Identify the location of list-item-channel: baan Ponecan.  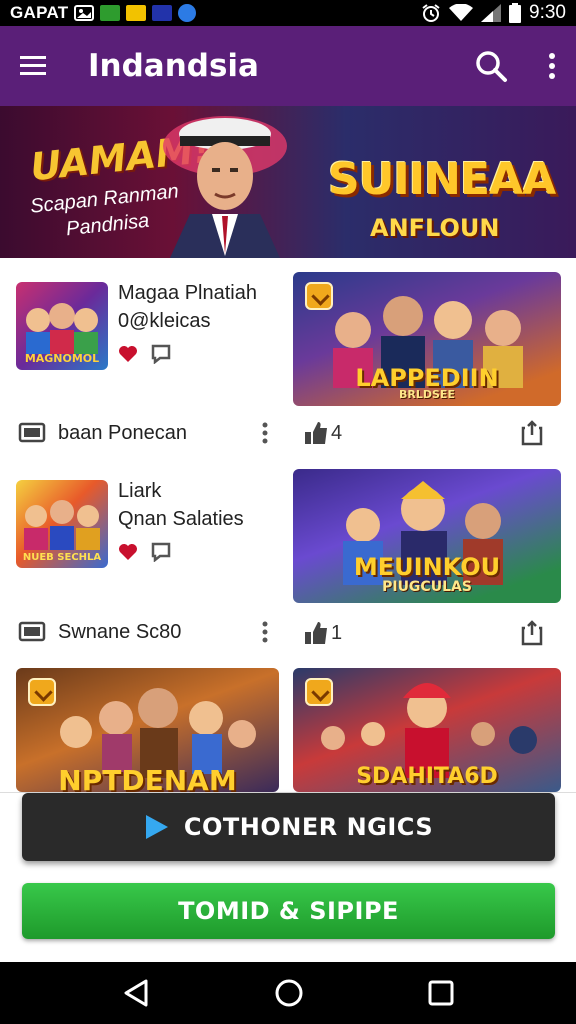
(123, 432).